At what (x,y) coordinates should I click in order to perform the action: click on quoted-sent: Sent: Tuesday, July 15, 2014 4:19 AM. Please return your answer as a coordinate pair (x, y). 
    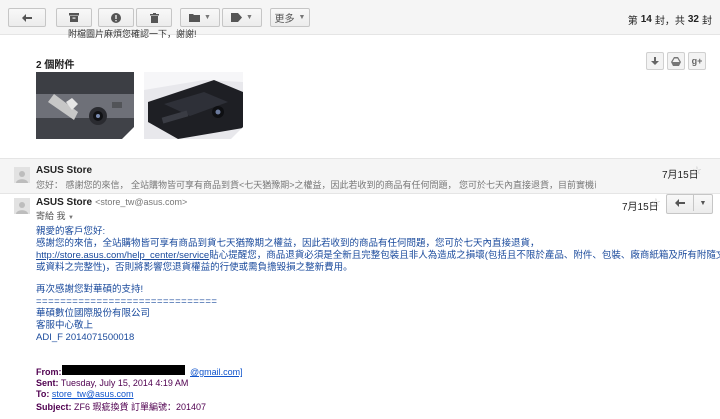
    Looking at the image, I should click on (112, 383).